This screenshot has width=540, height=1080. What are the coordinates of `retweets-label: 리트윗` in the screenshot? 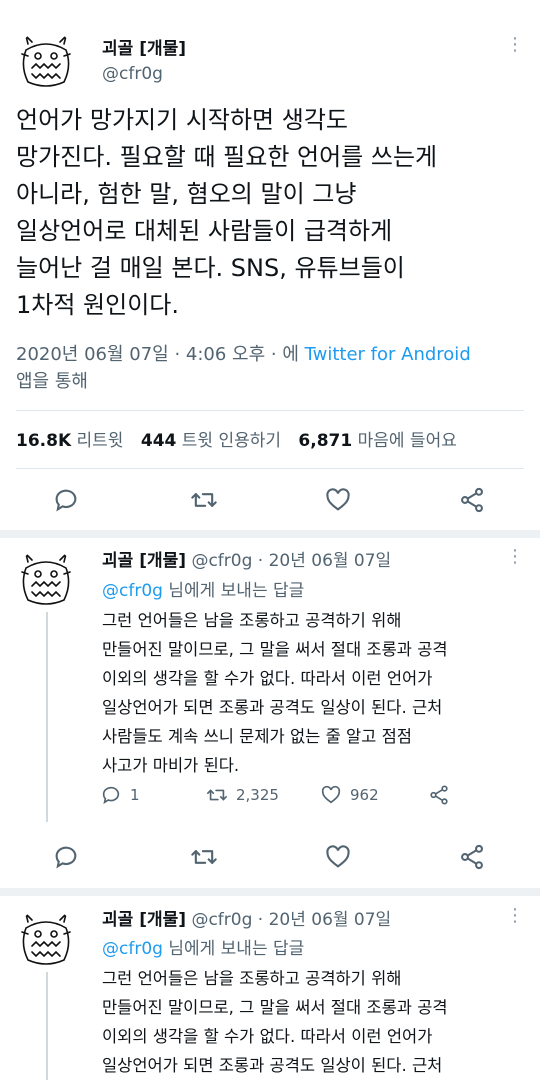 It's located at (100, 441).